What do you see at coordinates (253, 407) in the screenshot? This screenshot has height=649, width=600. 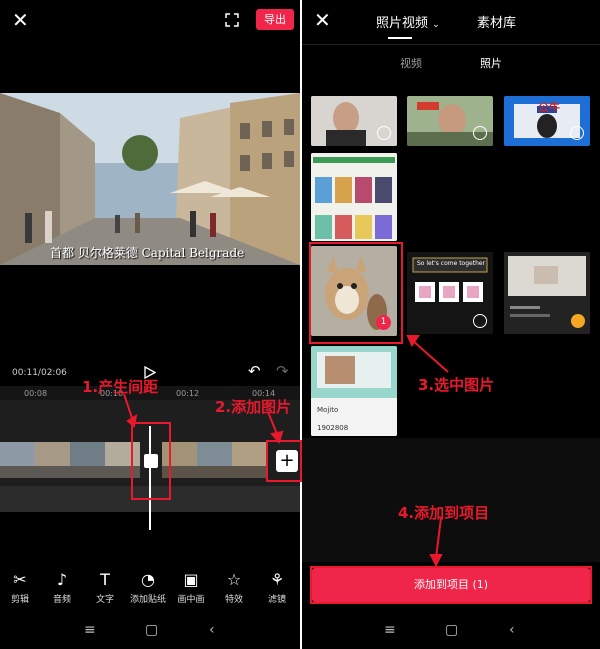 I see `annotation-step2: 2.添加图片` at bounding box center [253, 407].